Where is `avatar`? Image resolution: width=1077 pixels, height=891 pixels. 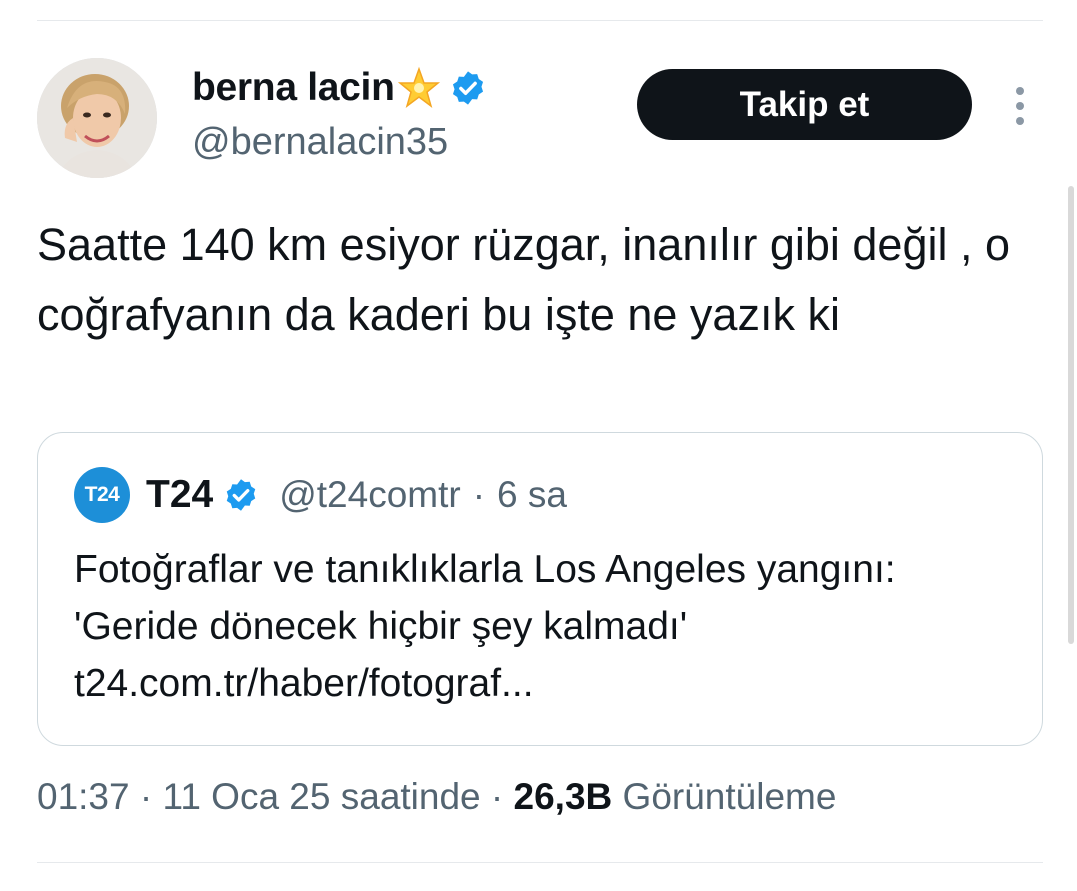 avatar is located at coordinates (97, 118).